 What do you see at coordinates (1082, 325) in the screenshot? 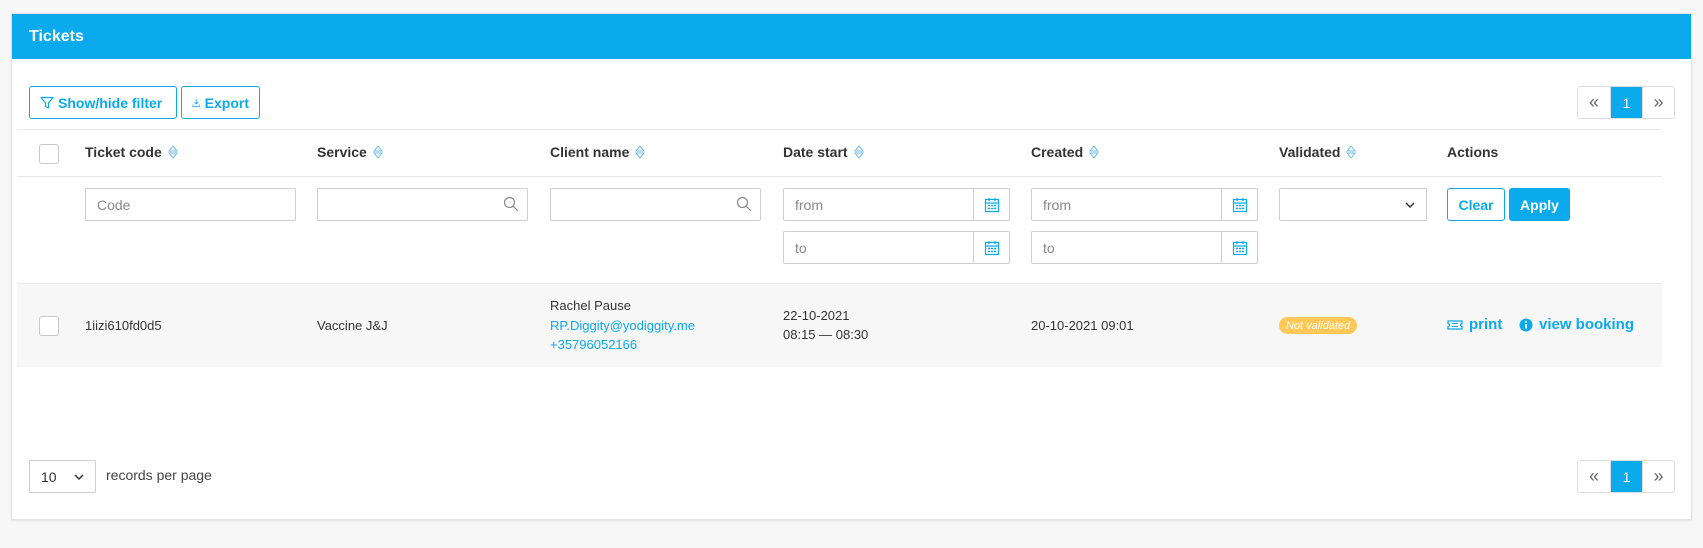
I see `created-date: 20-10-2021 09:01` at bounding box center [1082, 325].